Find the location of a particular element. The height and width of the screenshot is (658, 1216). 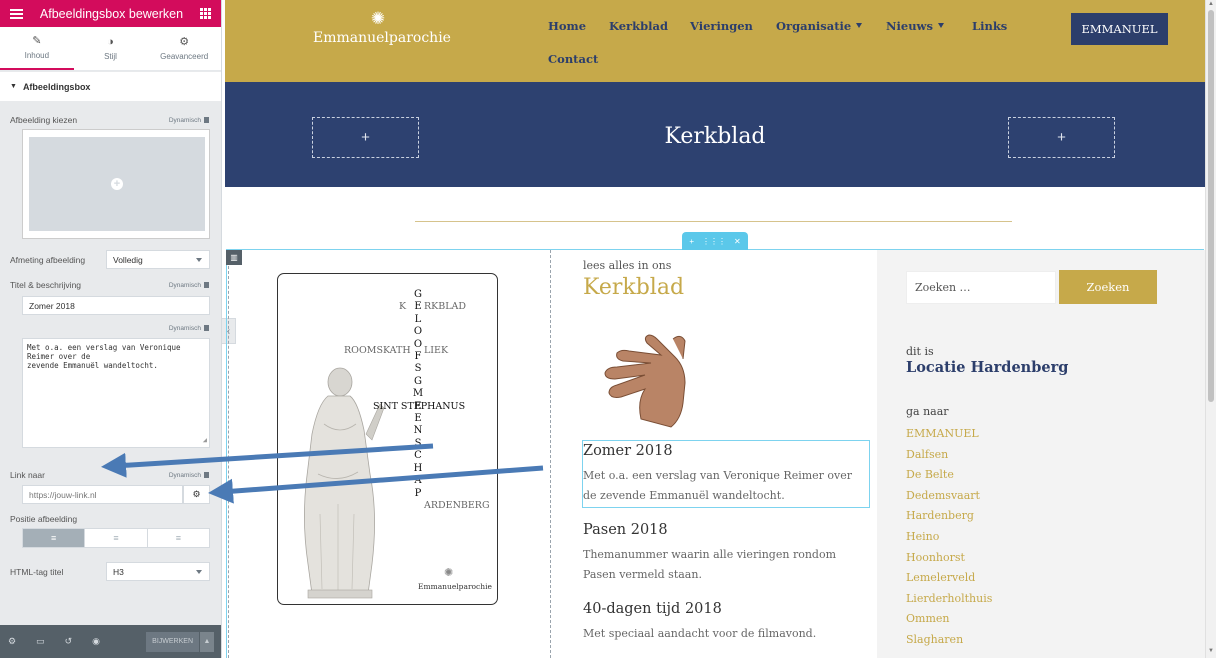

page-scrollbar: ▲ ▼ is located at coordinates (1210, 329).